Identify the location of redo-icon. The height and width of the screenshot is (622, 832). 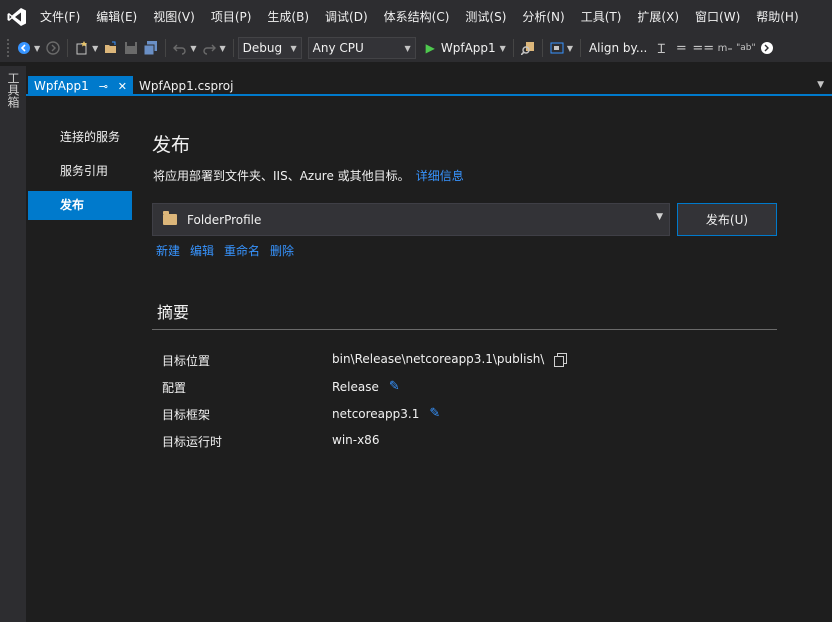
(209, 48).